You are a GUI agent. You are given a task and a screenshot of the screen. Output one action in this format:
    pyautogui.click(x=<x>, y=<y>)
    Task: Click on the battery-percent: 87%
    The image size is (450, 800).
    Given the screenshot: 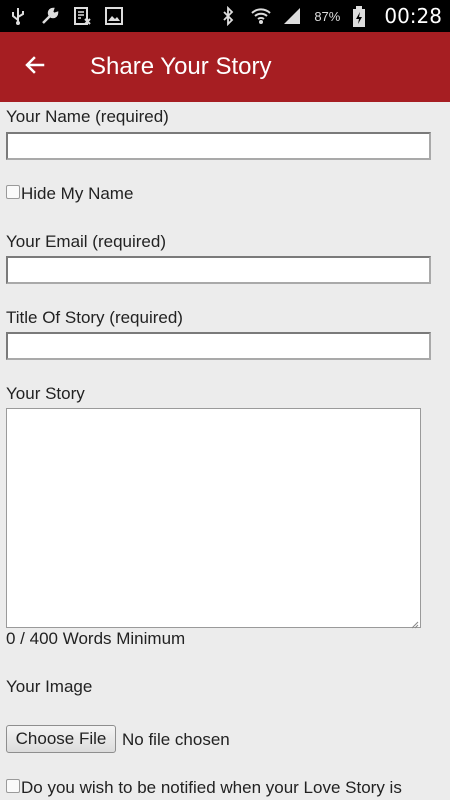 What is the action you would take?
    pyautogui.click(x=327, y=16)
    